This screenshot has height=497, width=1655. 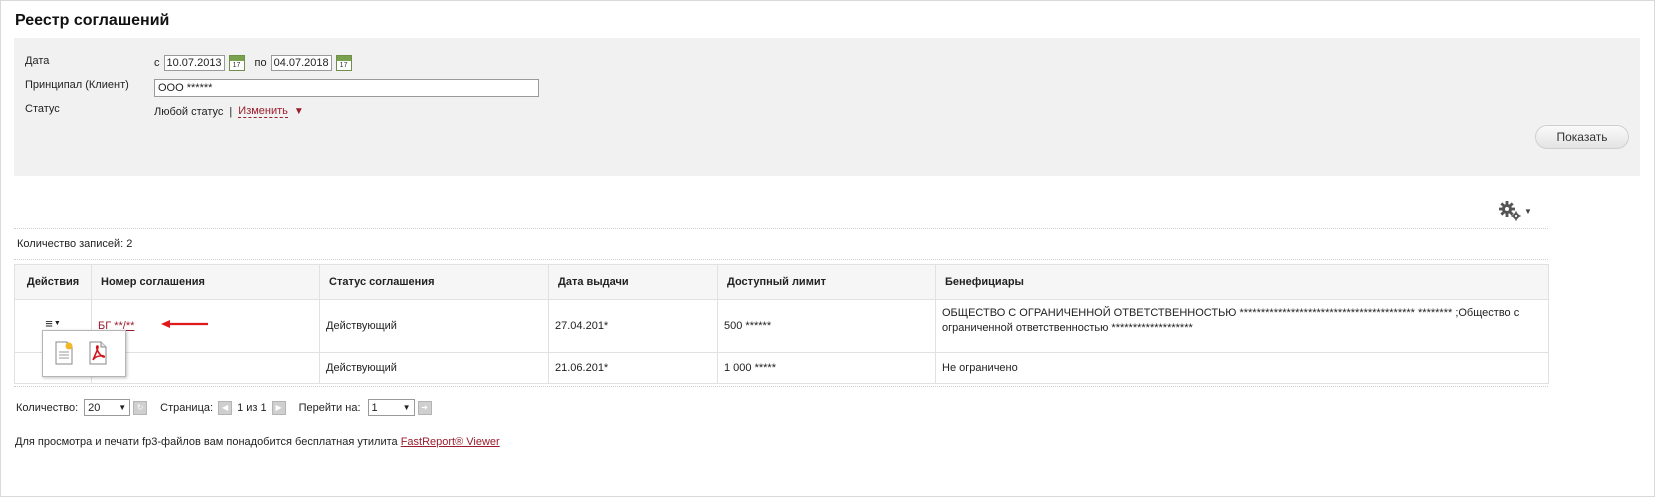 I want to click on row-beneficiary-cell: Не ограничено, so click(x=1242, y=368).